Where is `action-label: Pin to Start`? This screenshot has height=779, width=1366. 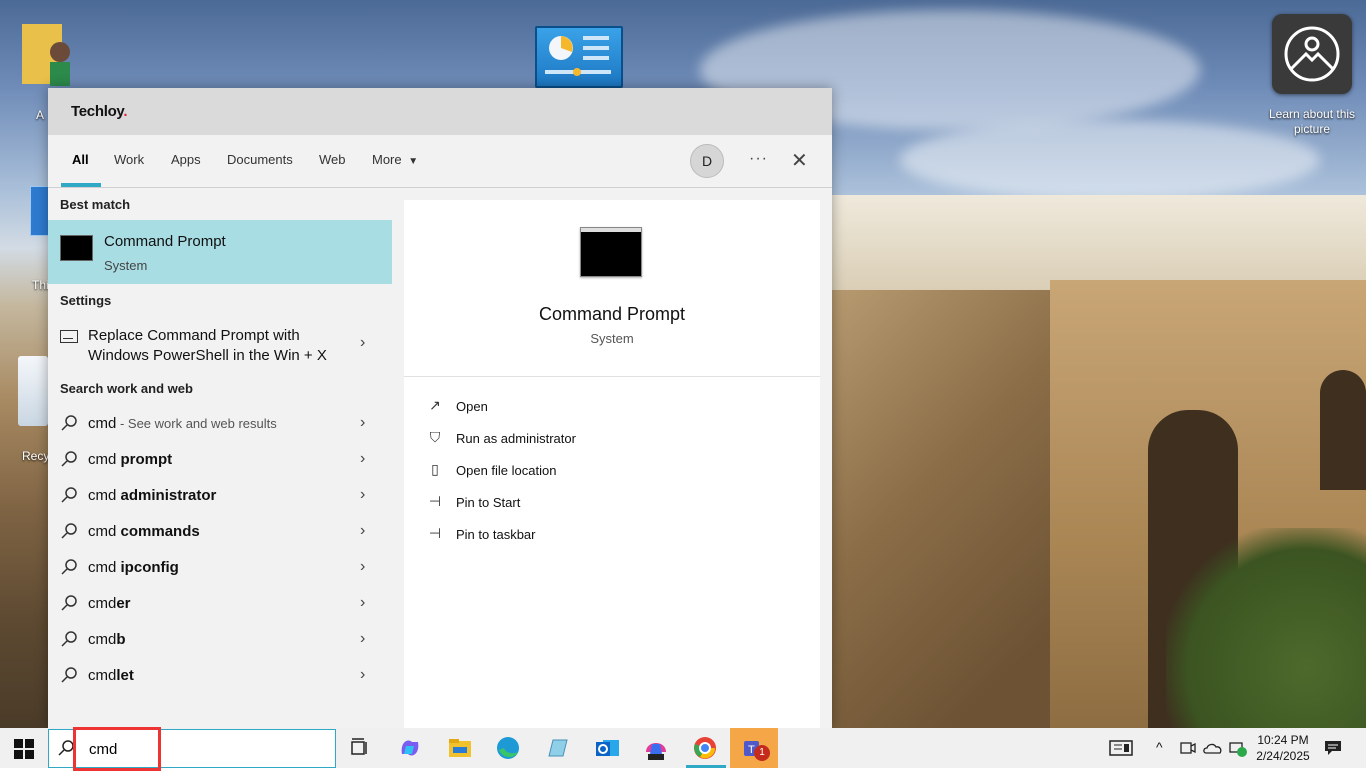 action-label: Pin to Start is located at coordinates (488, 502).